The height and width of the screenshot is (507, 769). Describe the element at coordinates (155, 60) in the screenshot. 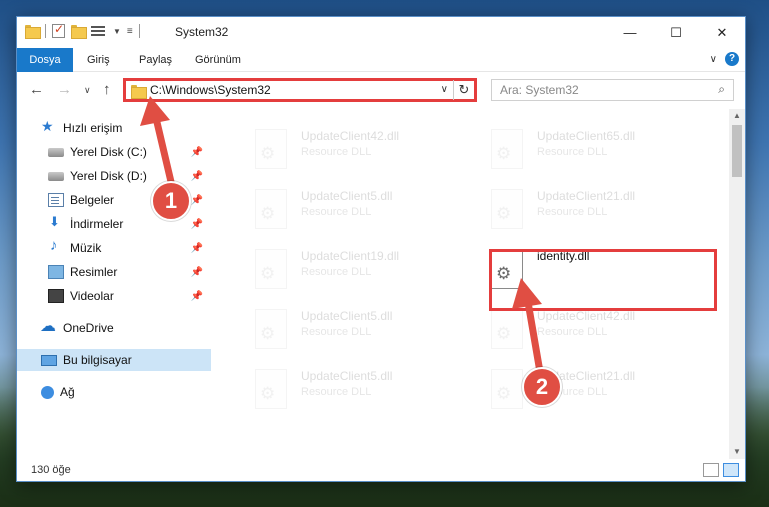

I see `tab-share: Paylaş` at that location.